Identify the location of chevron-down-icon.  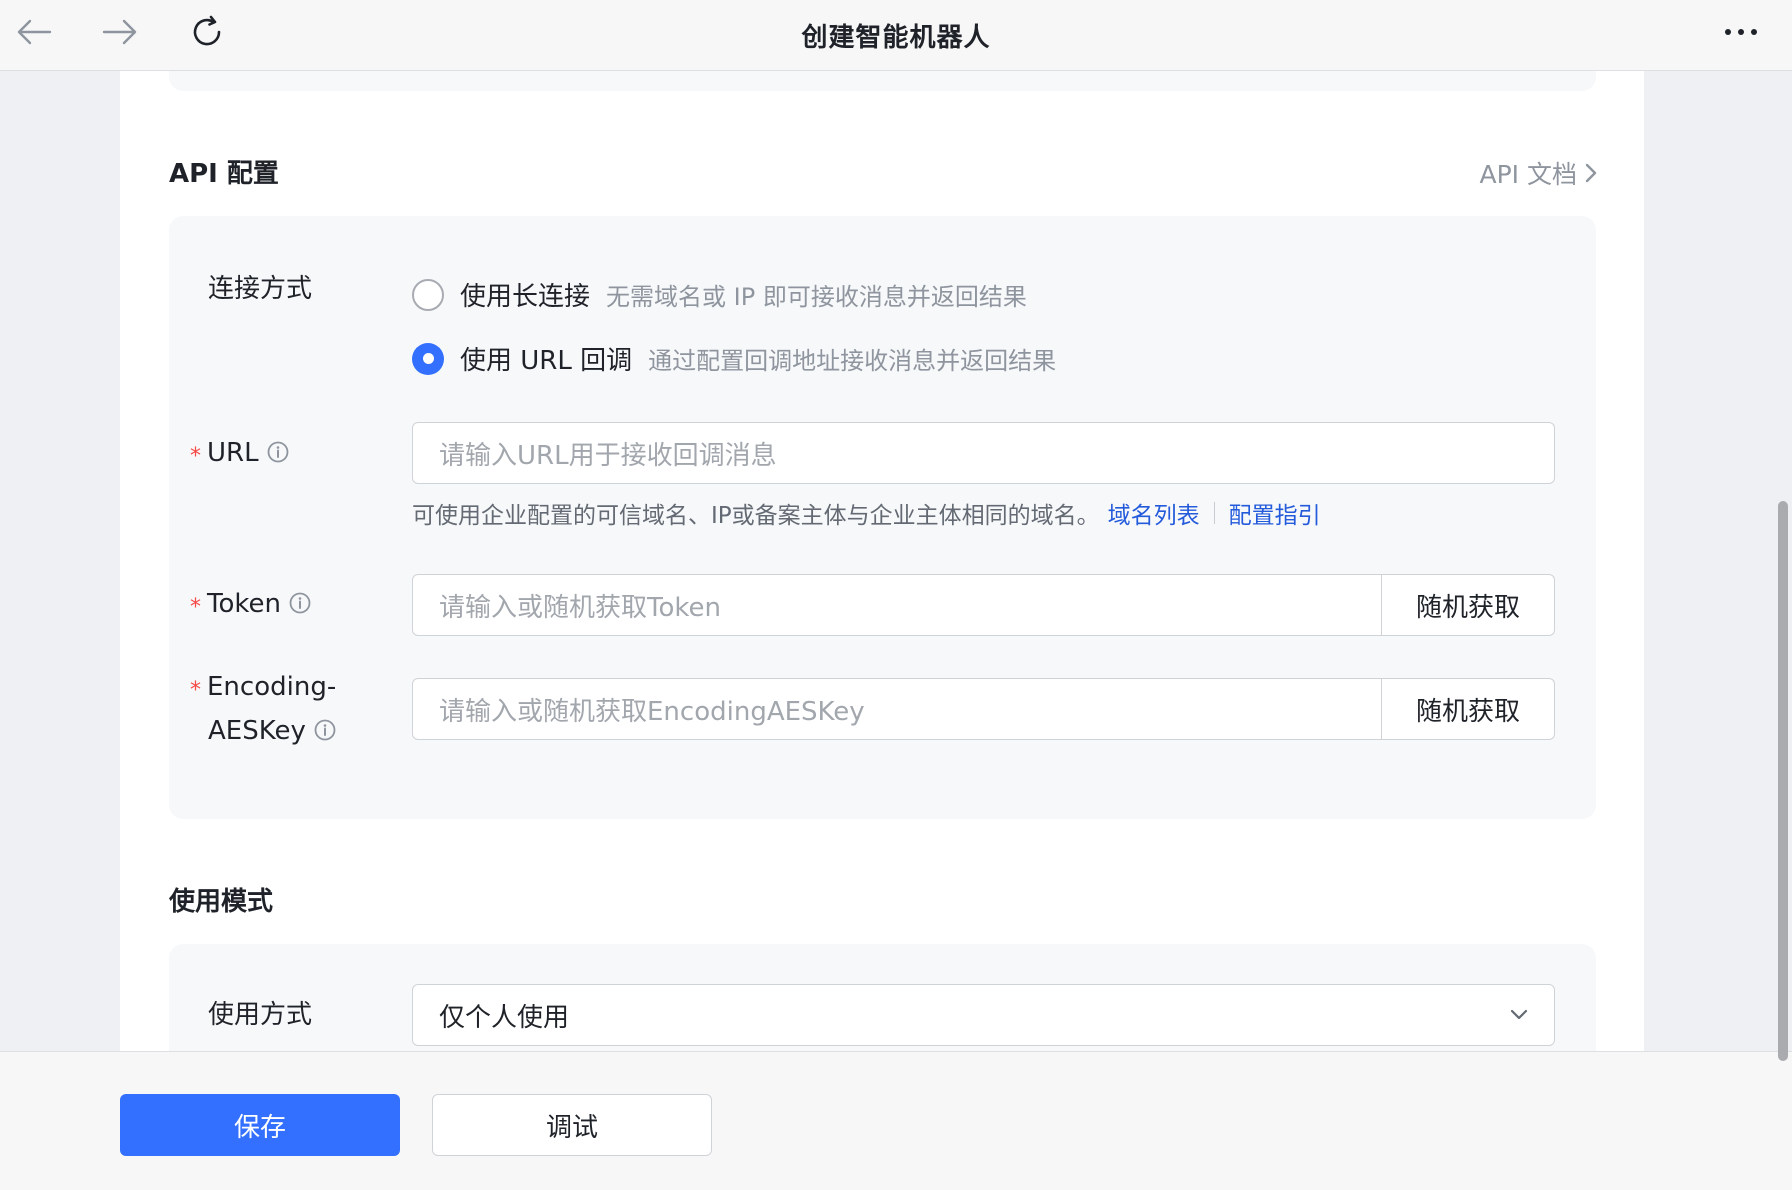
(1519, 1014).